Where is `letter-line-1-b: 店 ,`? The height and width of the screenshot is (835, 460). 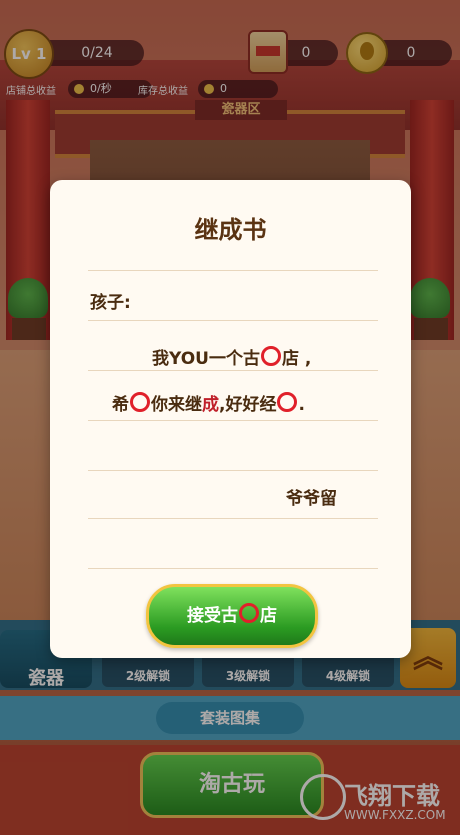
letter-line-1-b: 店 , is located at coordinates (296, 359).